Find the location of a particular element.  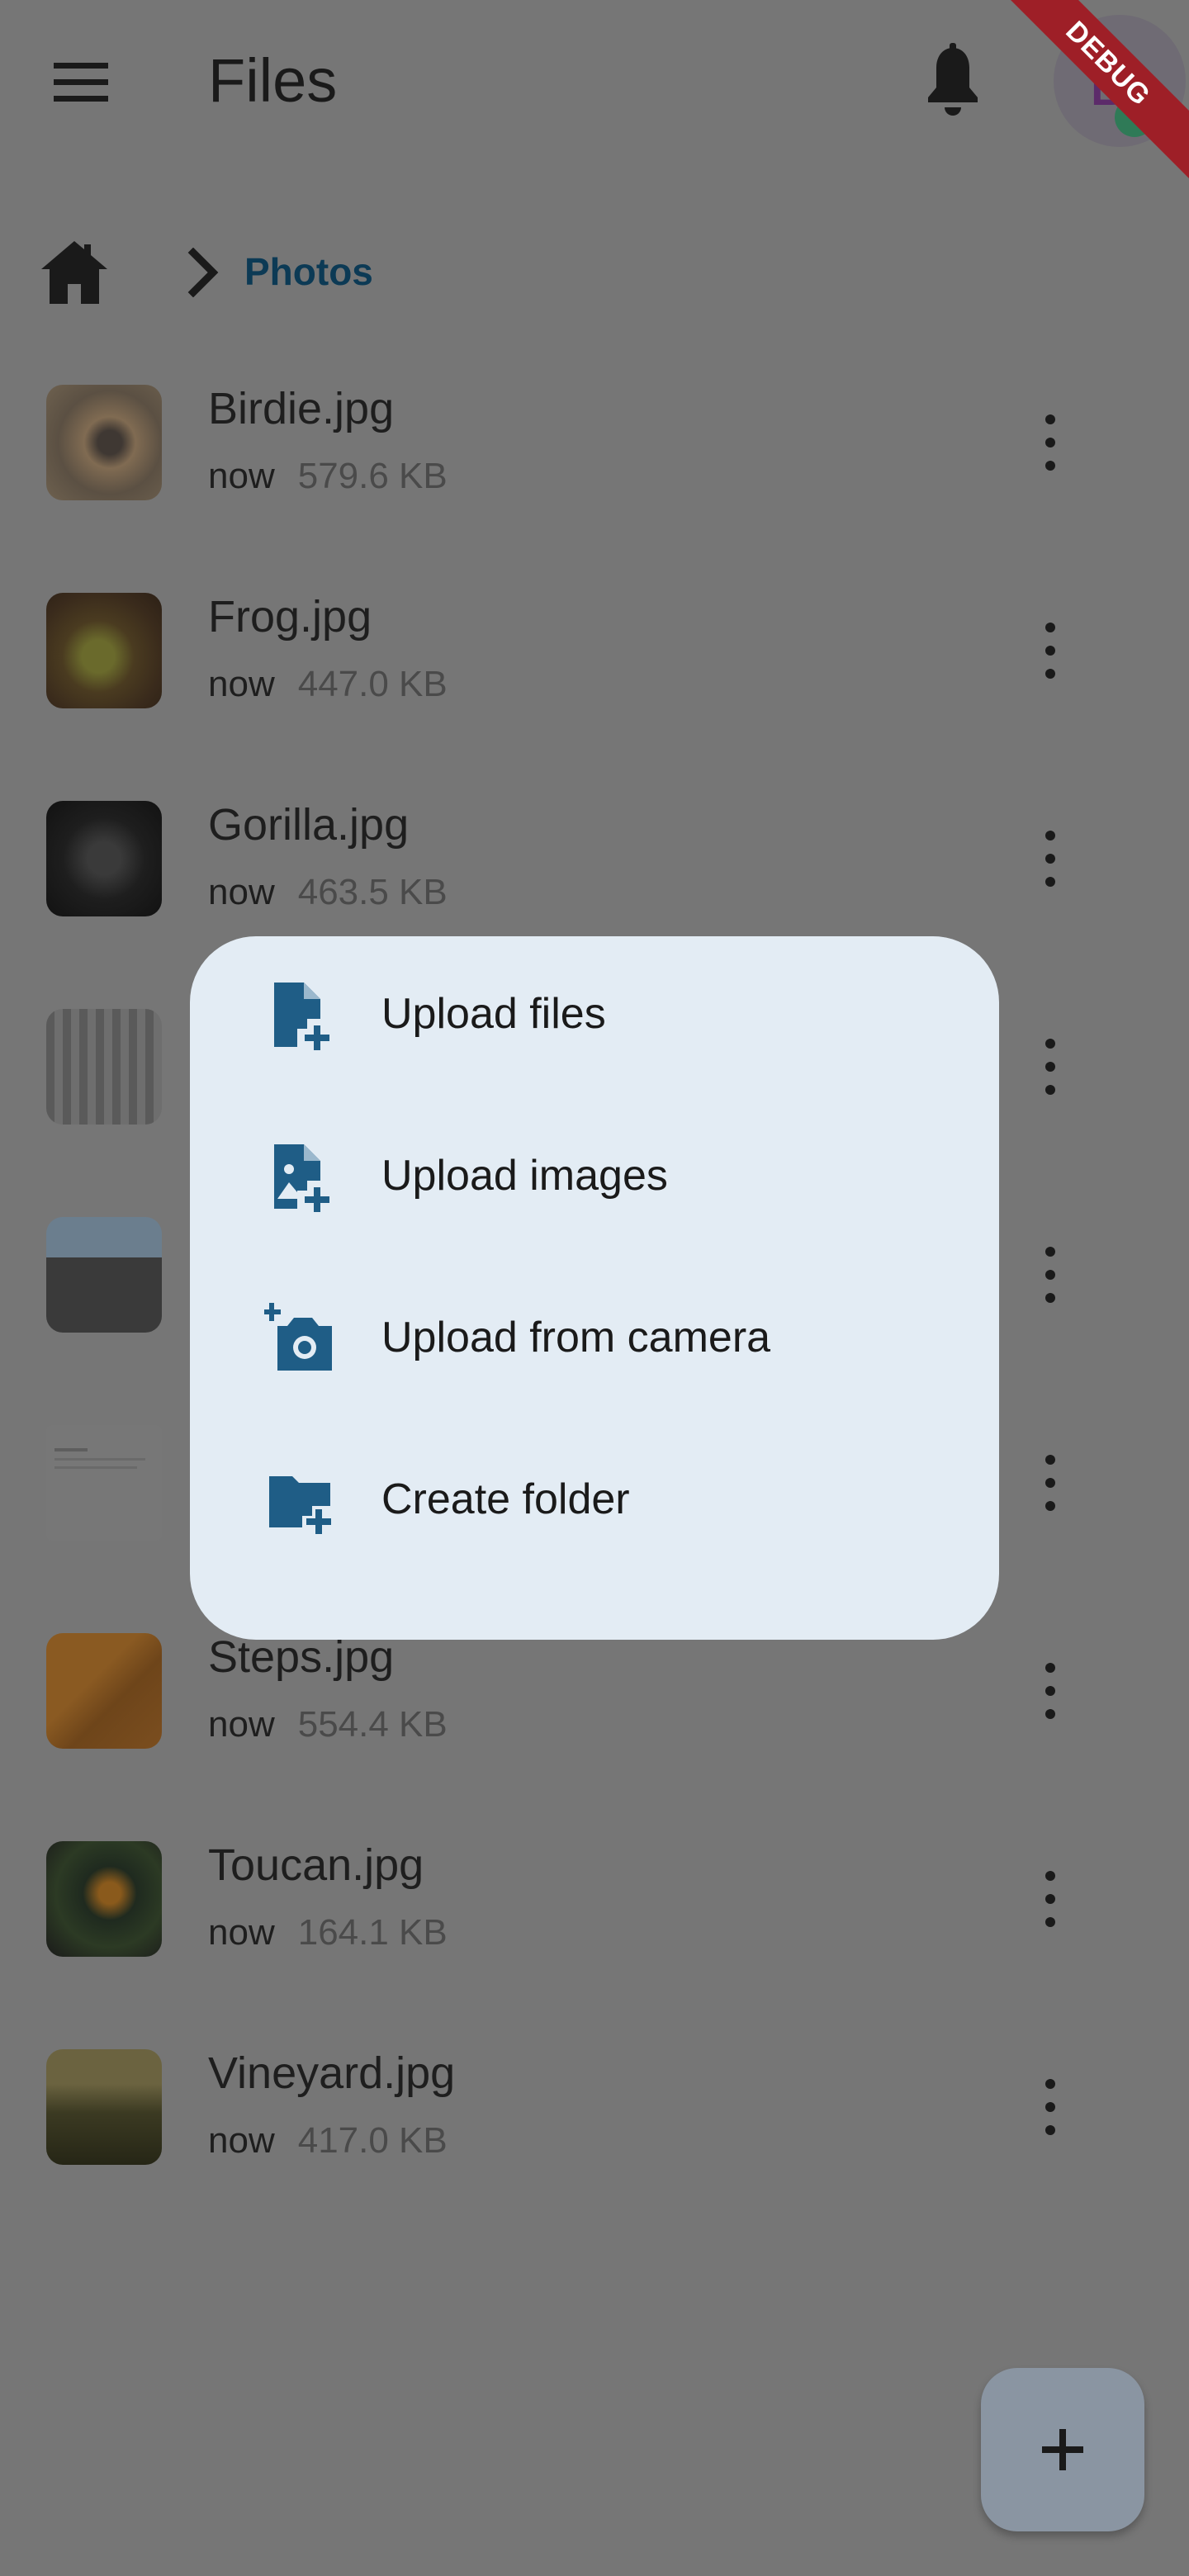

add-fab-button is located at coordinates (1062, 2449).